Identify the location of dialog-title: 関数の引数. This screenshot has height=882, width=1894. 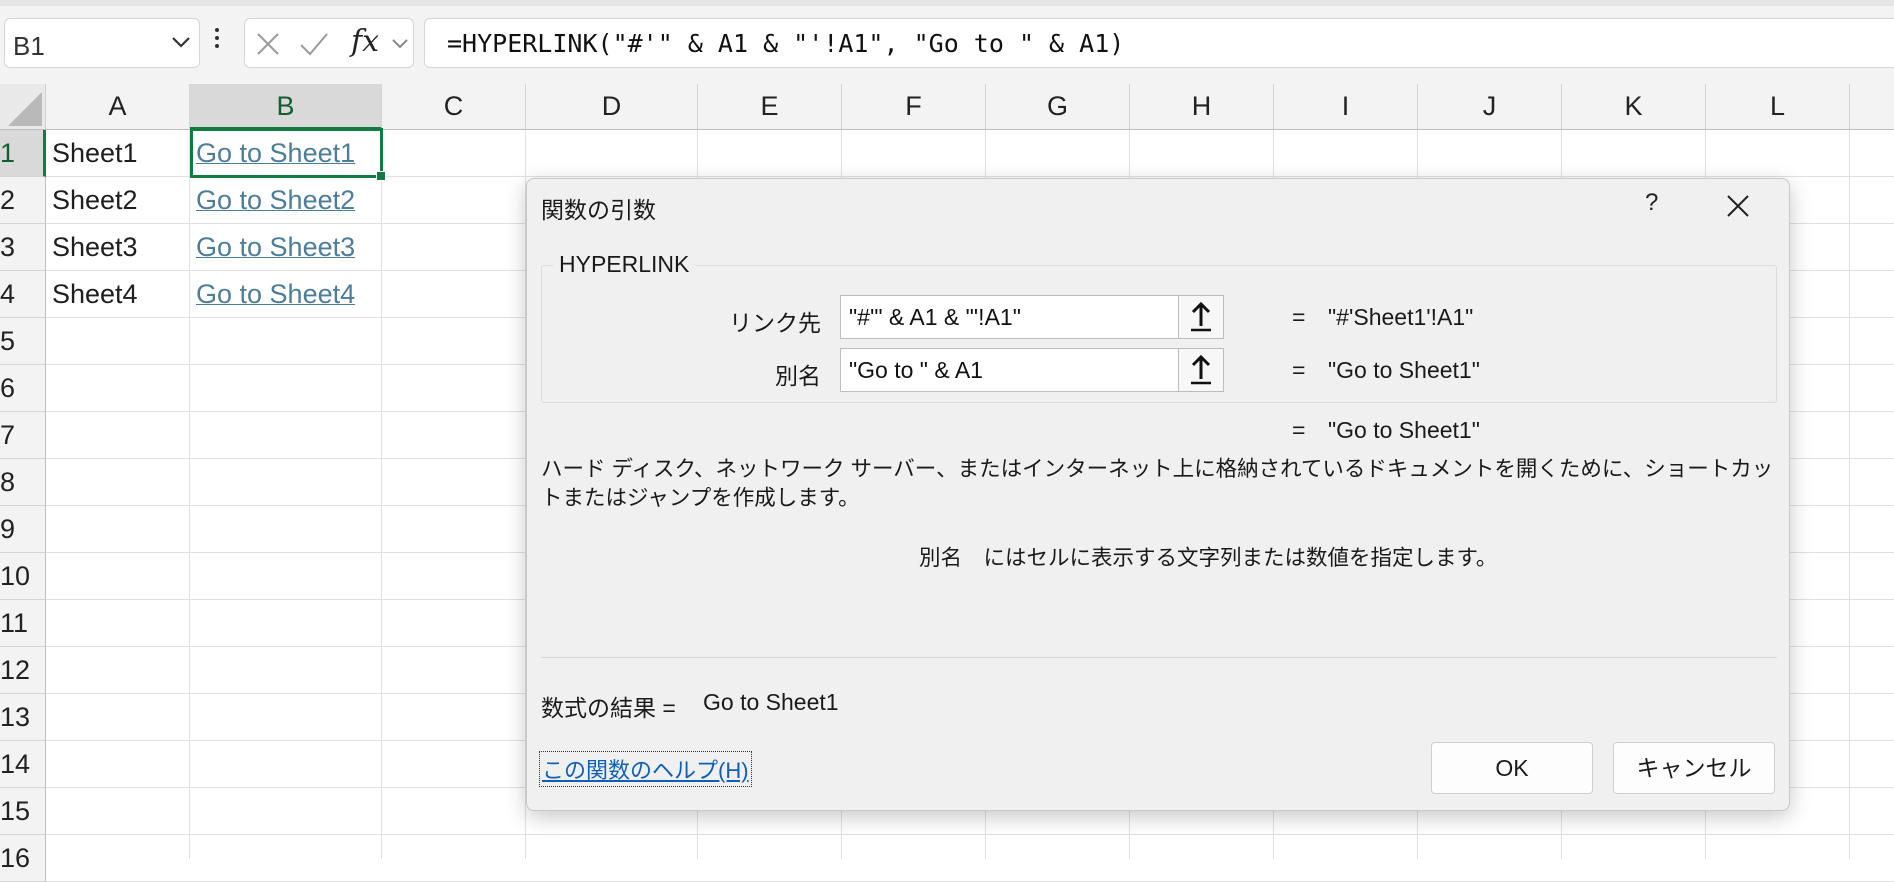
(598, 210).